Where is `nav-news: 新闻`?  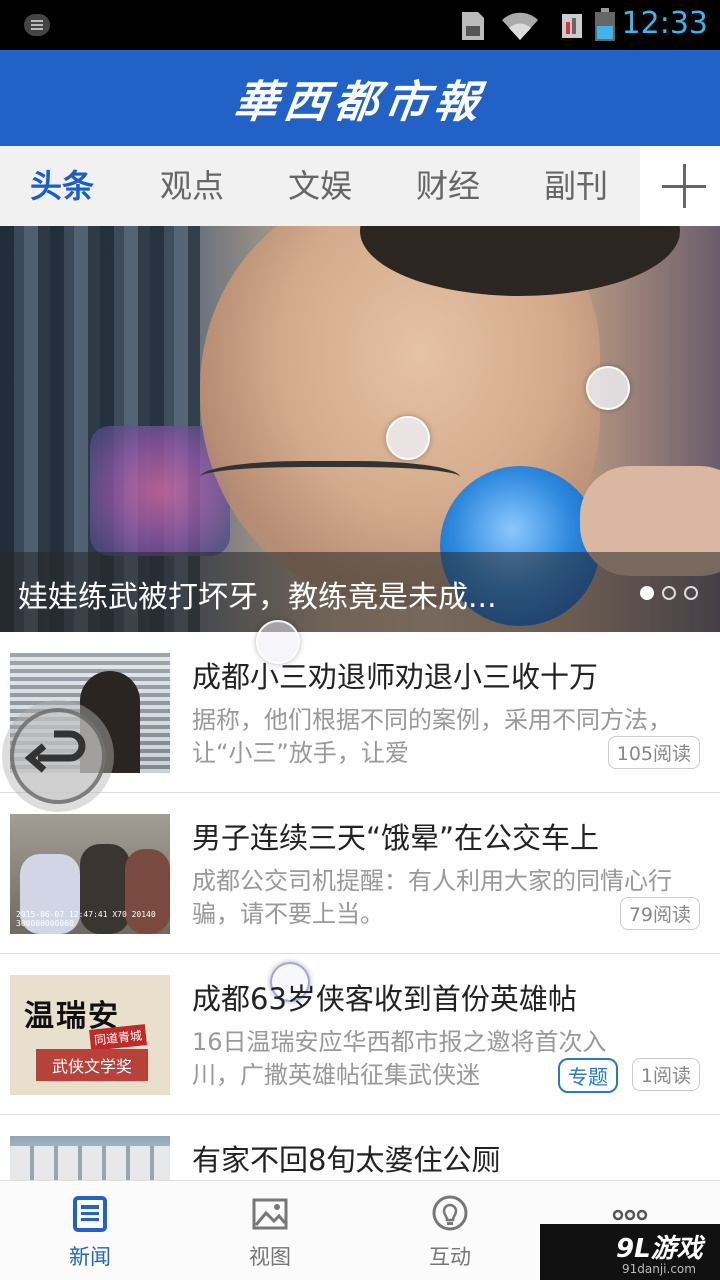 nav-news: 新闻 is located at coordinates (90, 1230).